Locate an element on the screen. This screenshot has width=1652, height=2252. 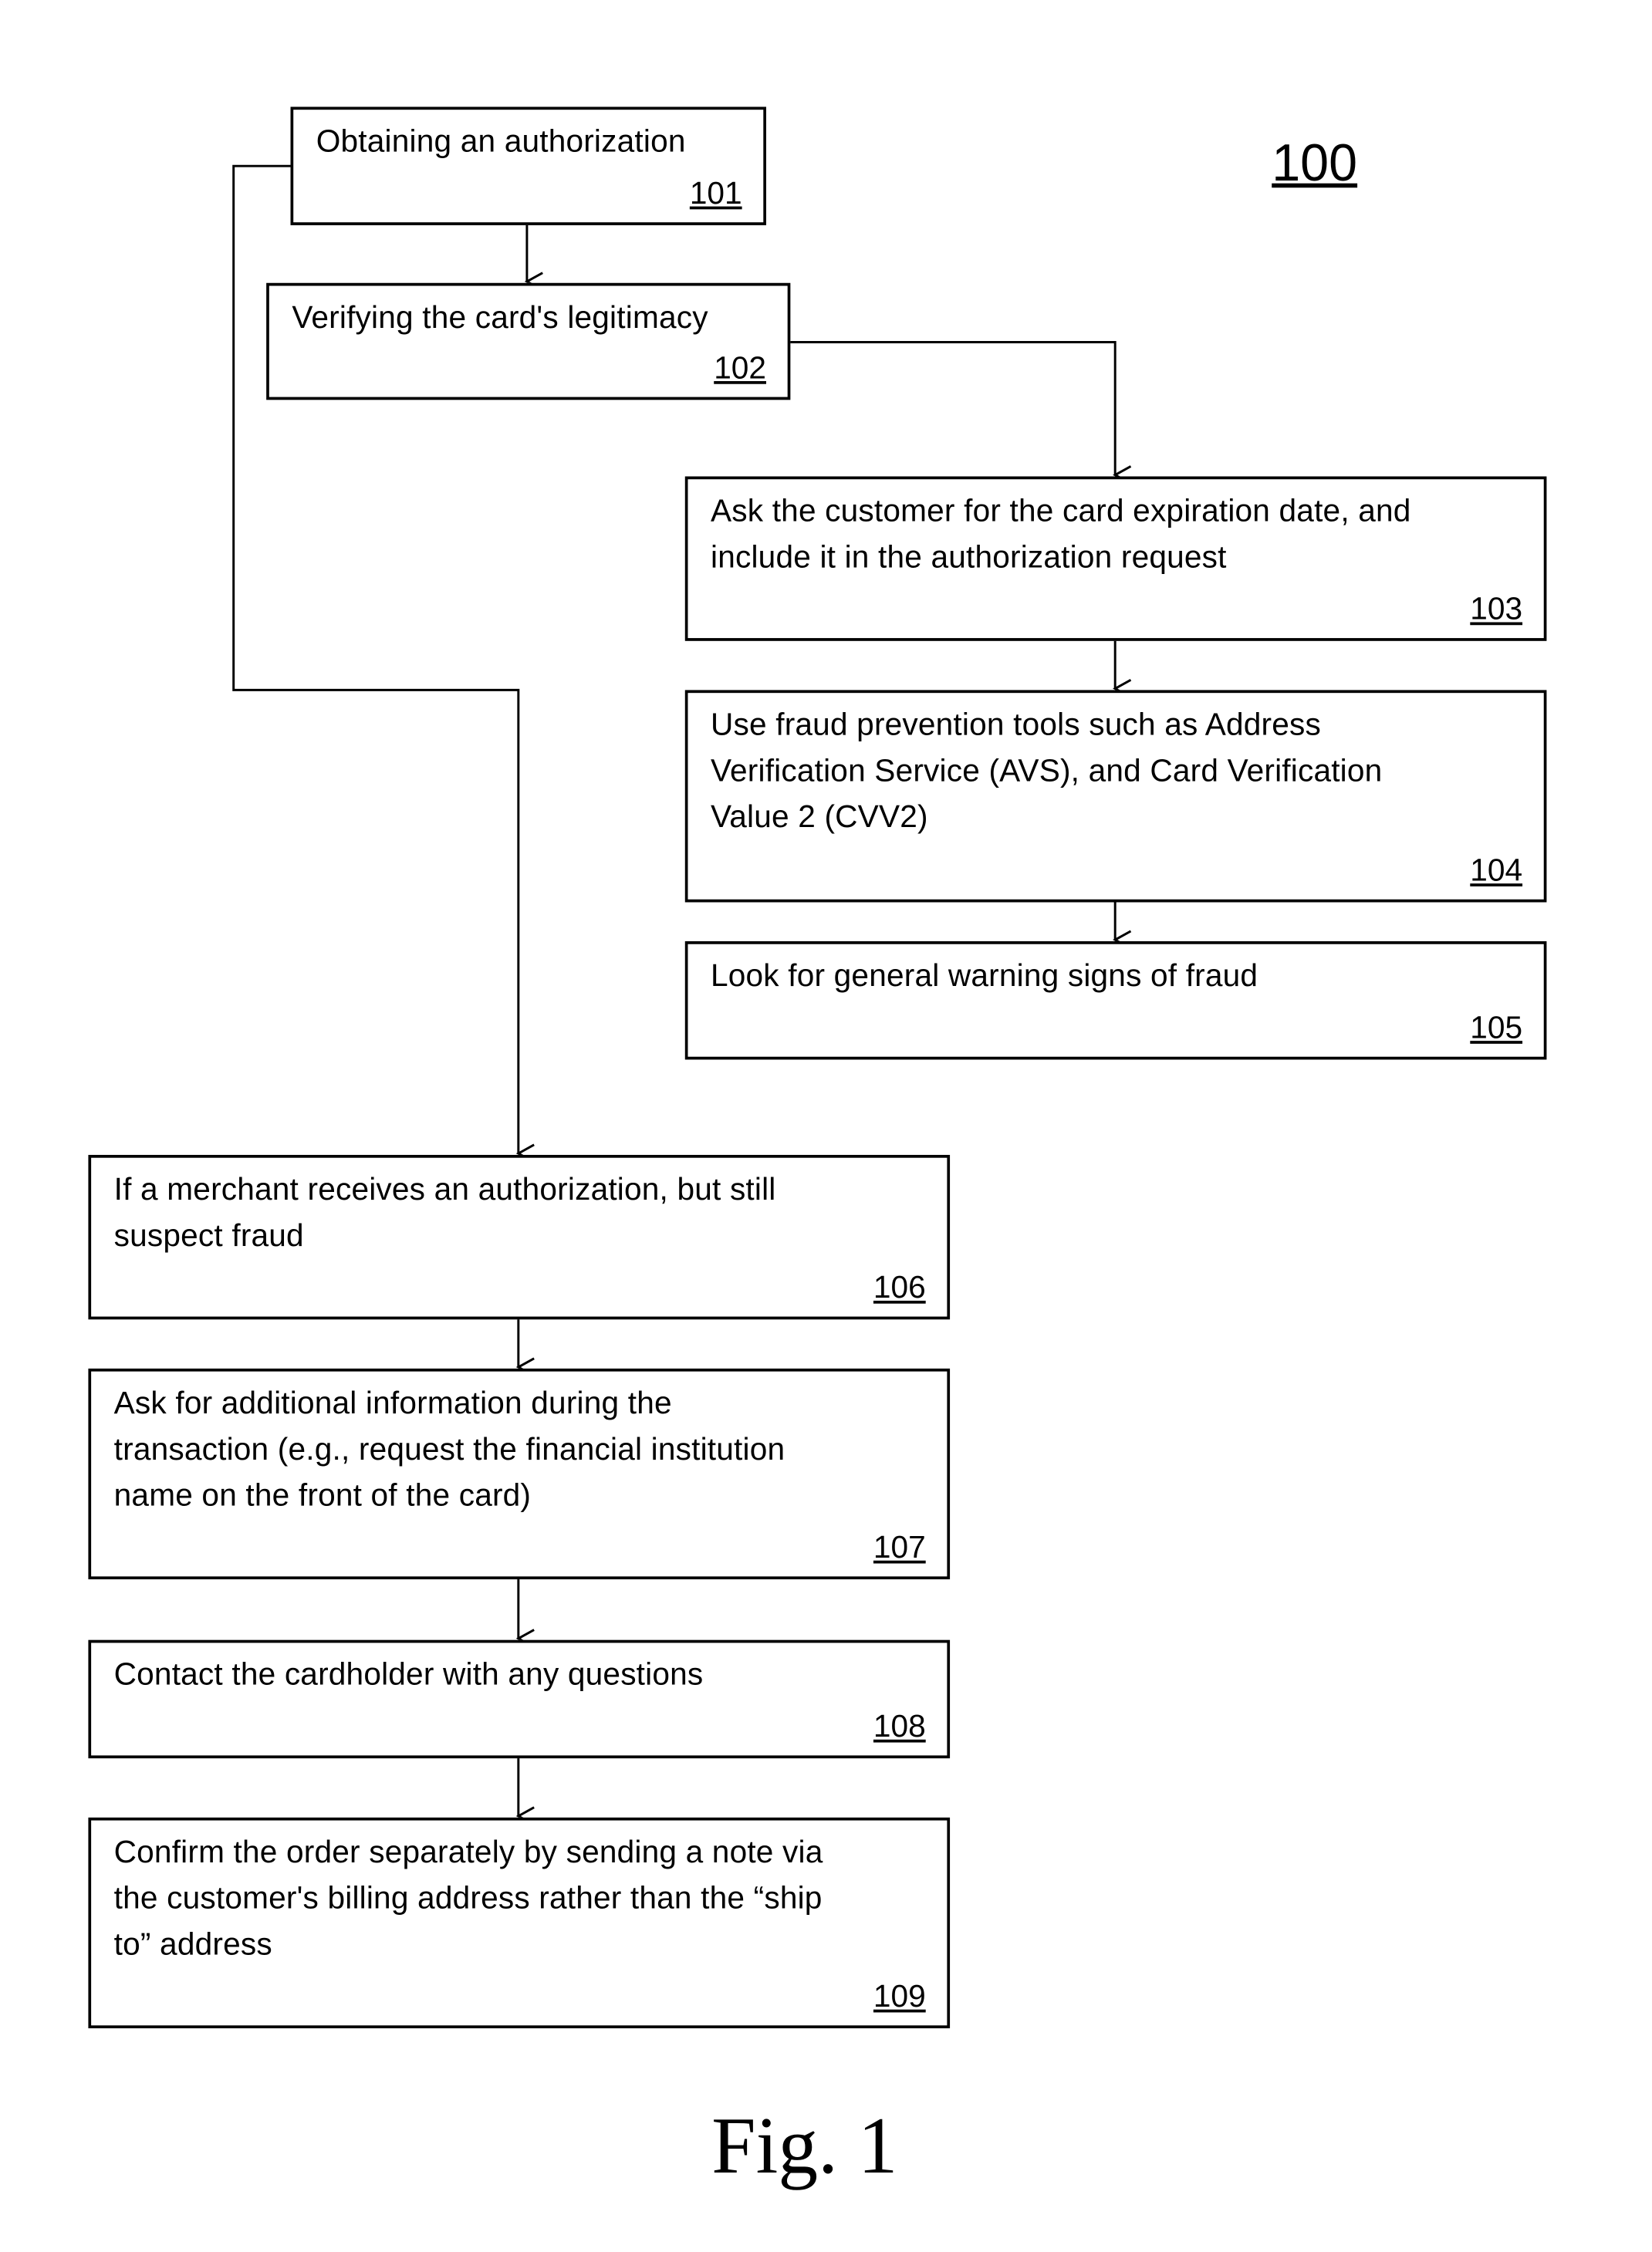
step-reference: 109 is located at coordinates (899, 1995).